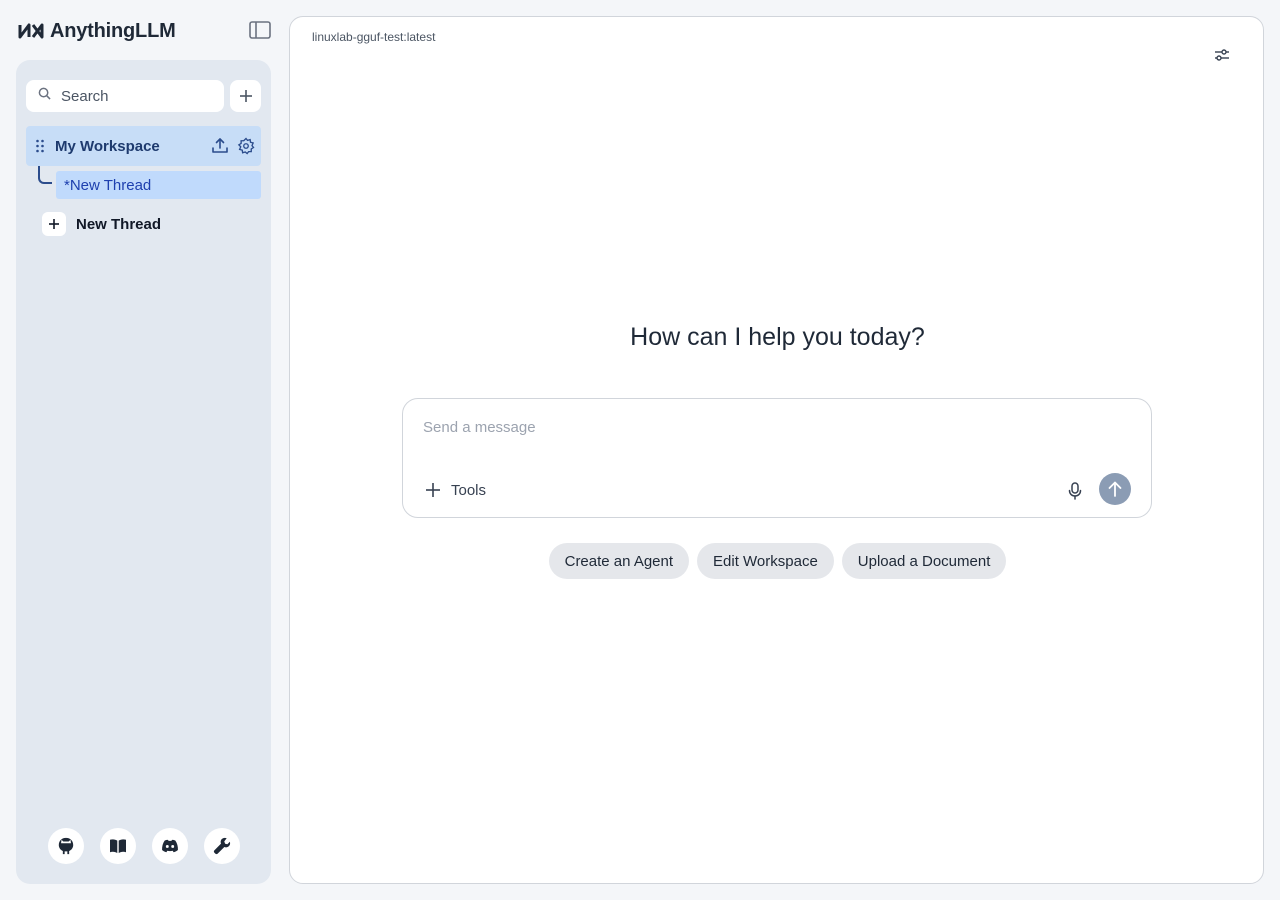  Describe the element at coordinates (119, 224) in the screenshot. I see `new-thread-label: New Thread` at that location.